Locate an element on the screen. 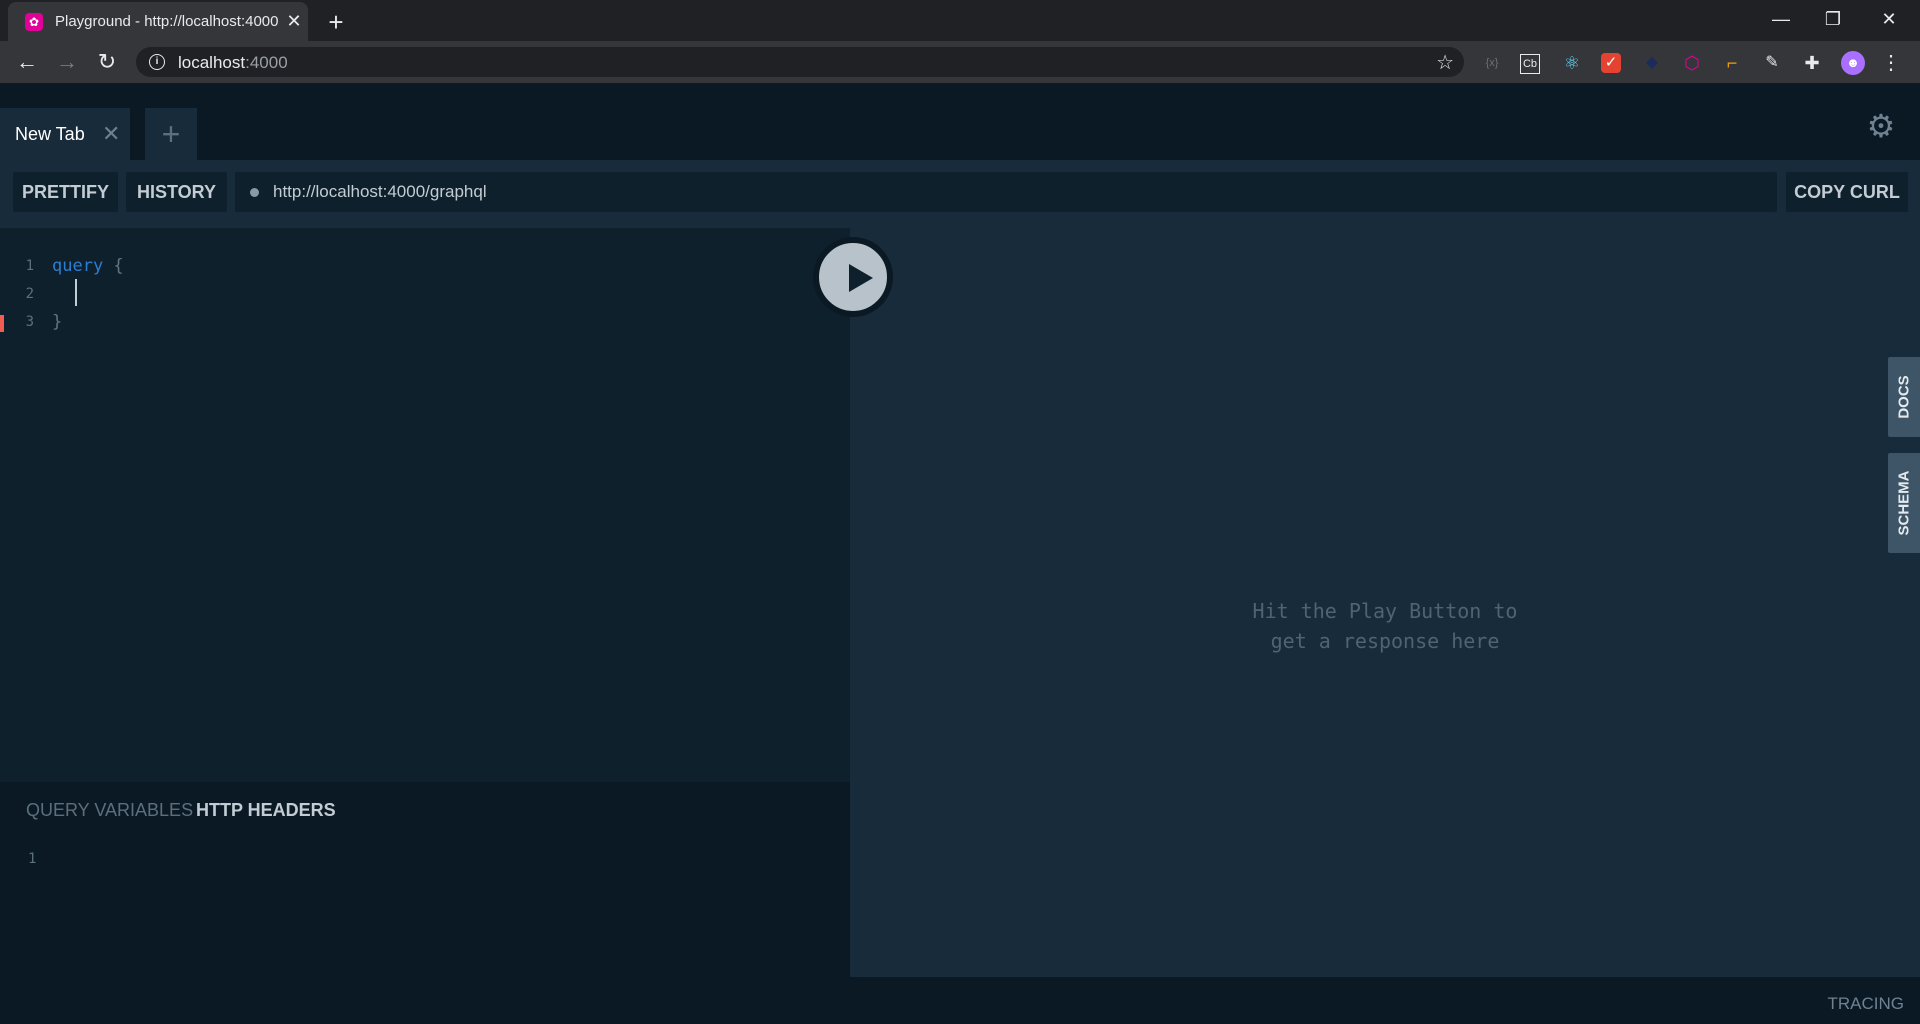 The image size is (1920, 1024). graphql-favicon-icon: ✿ is located at coordinates (34, 22).